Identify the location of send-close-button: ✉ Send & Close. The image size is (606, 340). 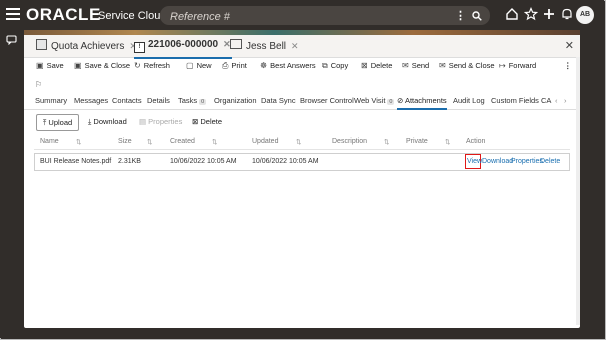
(467, 65).